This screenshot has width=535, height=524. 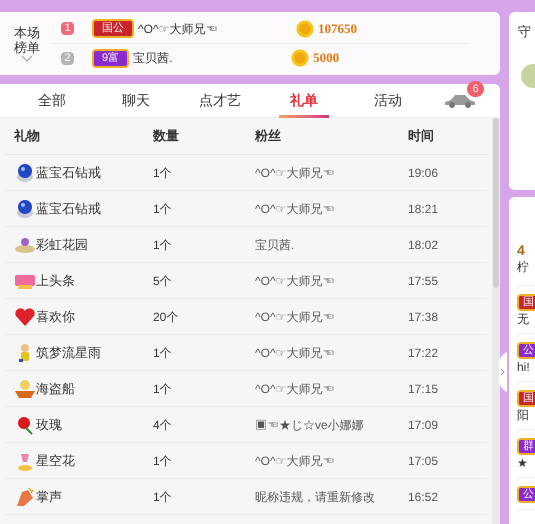 I want to click on column-header: 礼物, so click(x=26, y=136).